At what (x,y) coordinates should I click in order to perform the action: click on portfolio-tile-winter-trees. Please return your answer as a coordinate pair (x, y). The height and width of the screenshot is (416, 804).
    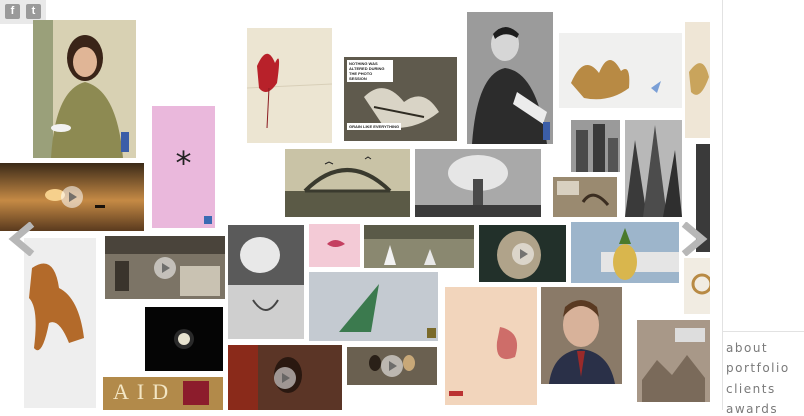
    Looking at the image, I should click on (419, 246).